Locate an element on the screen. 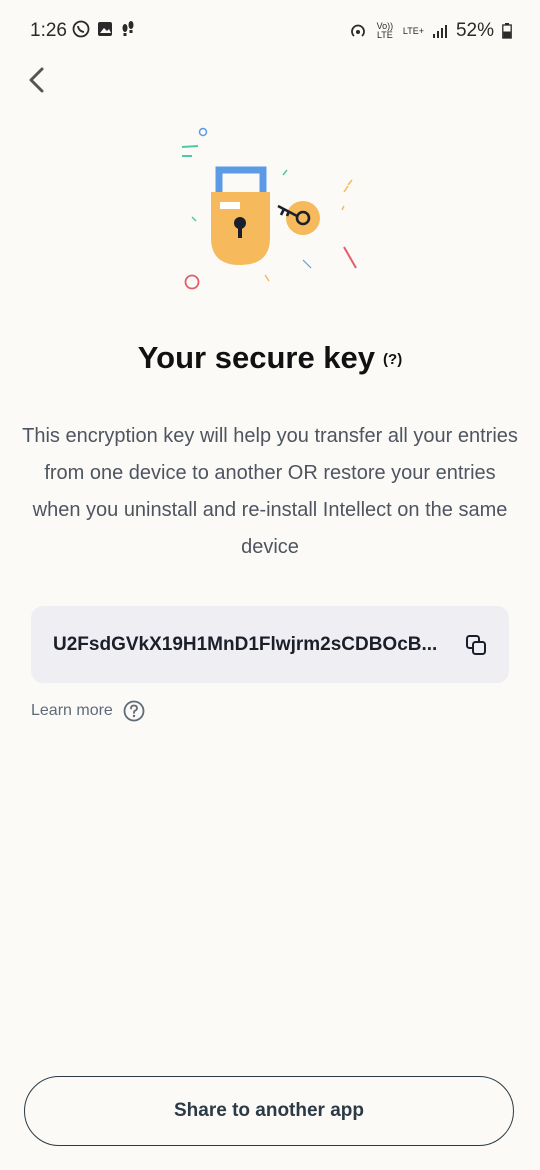 Image resolution: width=540 pixels, height=1170 pixels. learn-more-label: Learn more is located at coordinates (72, 710).